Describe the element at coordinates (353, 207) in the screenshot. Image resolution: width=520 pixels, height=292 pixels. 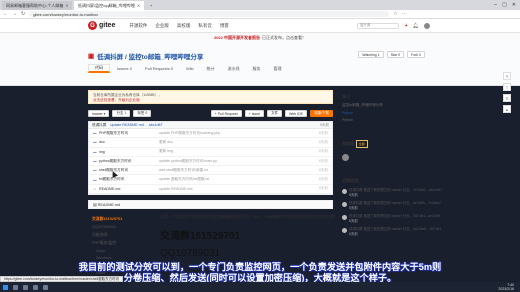
I see `activity-time: 5天前` at that location.